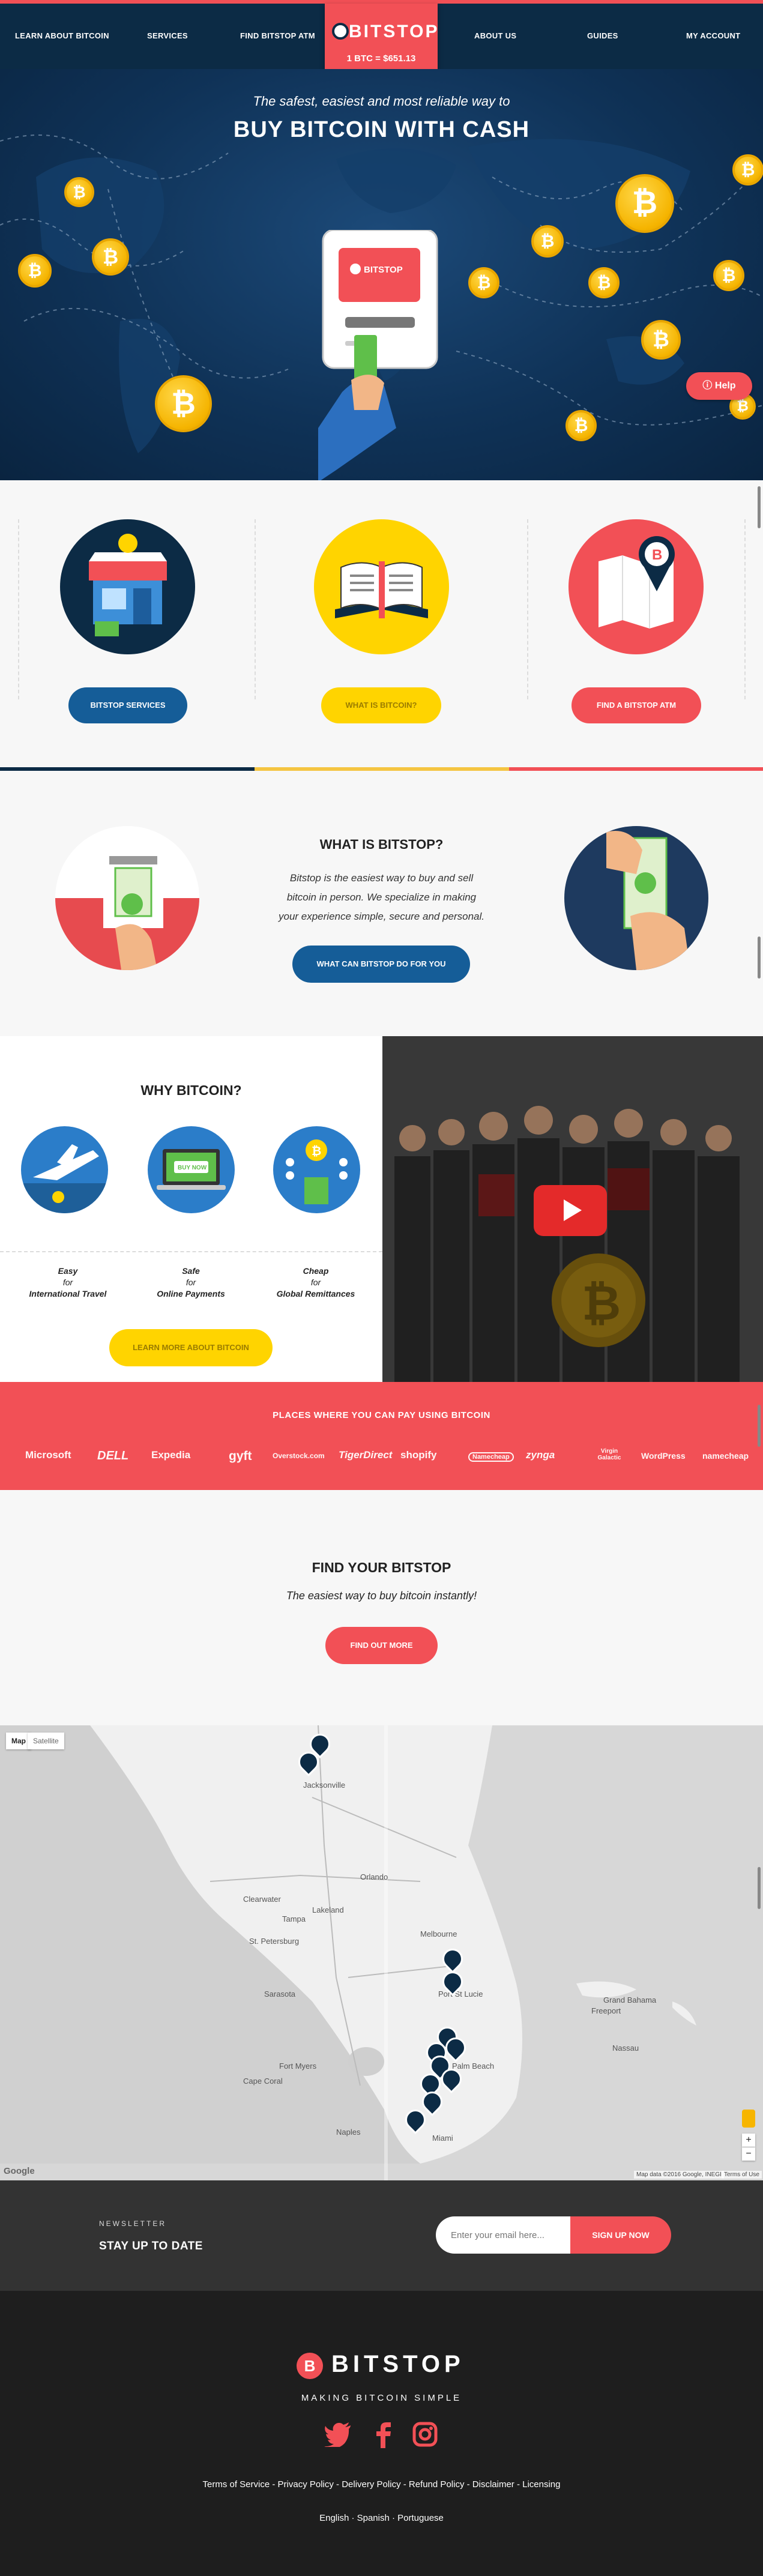 The image size is (763, 2576). I want to click on find-atm-button: FIND A BITSTOP ATM, so click(636, 705).